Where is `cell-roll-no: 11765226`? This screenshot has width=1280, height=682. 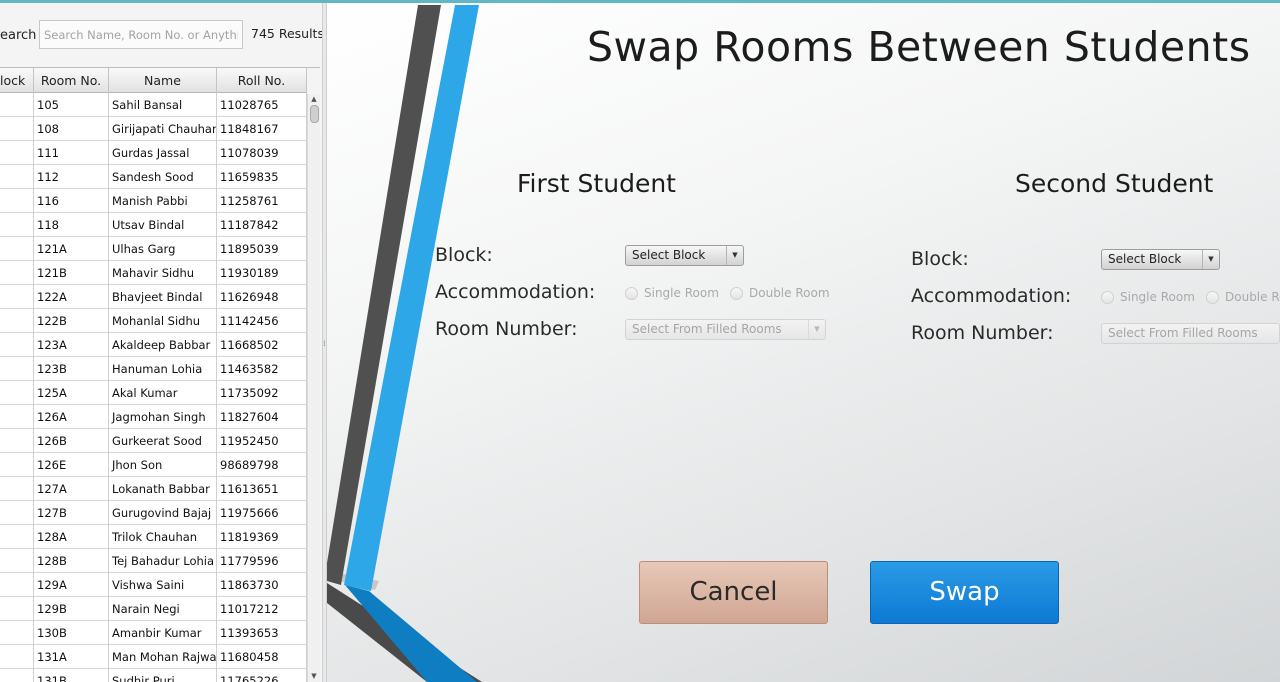 cell-roll-no: 11765226 is located at coordinates (262, 675).